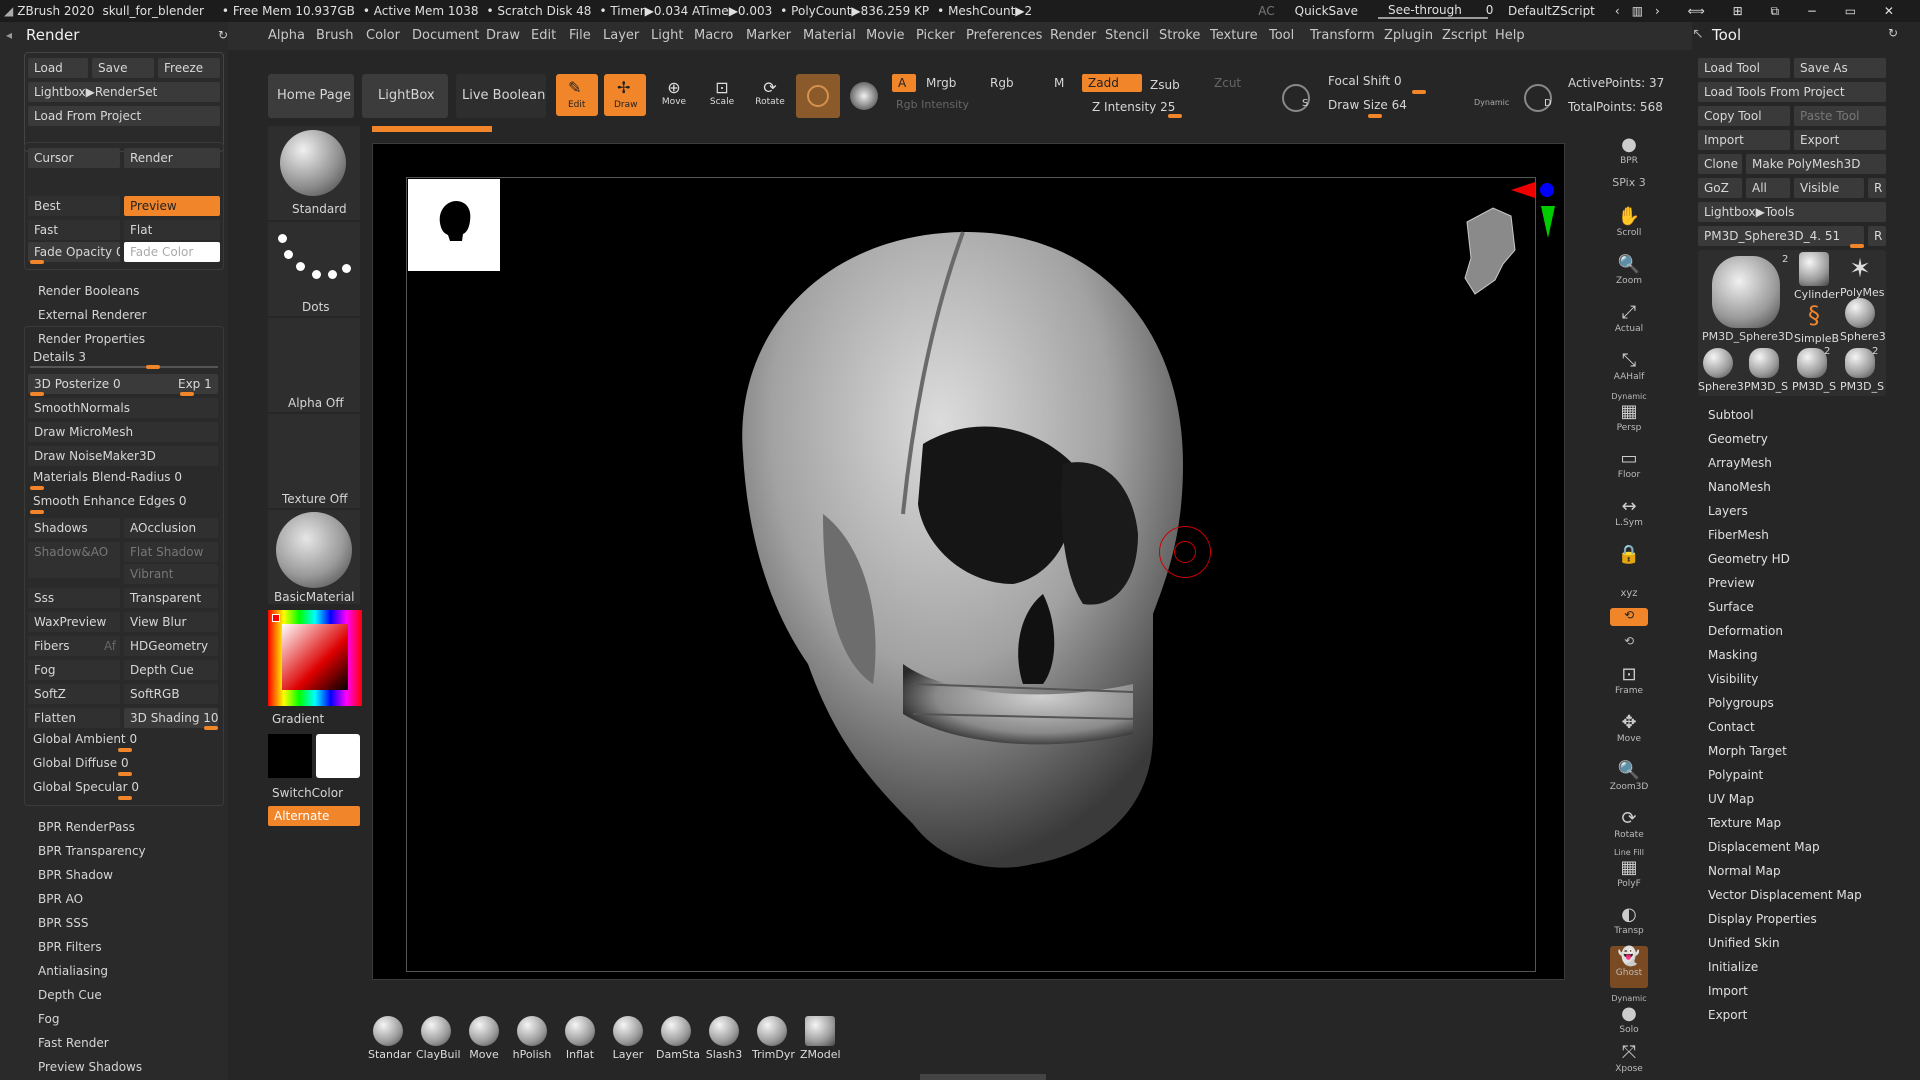 The height and width of the screenshot is (1080, 1920). Describe the element at coordinates (60, 899) in the screenshot. I see `bpr-ao-section: BPR AO` at that location.